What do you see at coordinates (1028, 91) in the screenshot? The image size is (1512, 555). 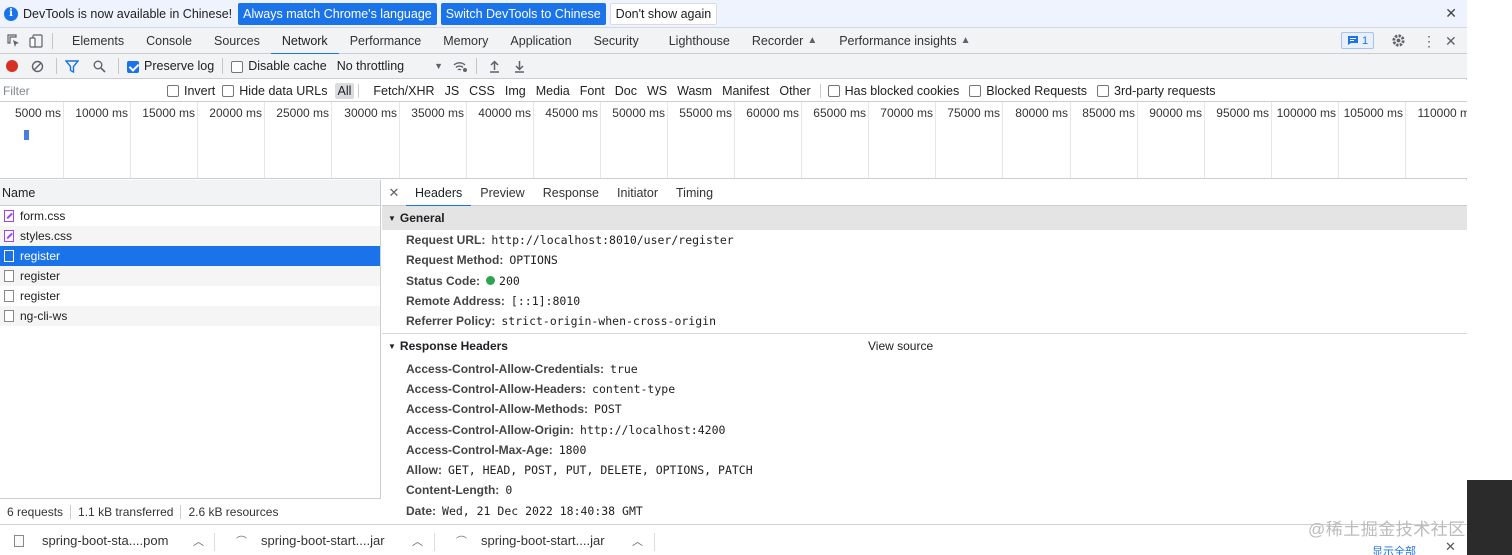 I see `blocked-requests-checkbox: Blocked Requests` at bounding box center [1028, 91].